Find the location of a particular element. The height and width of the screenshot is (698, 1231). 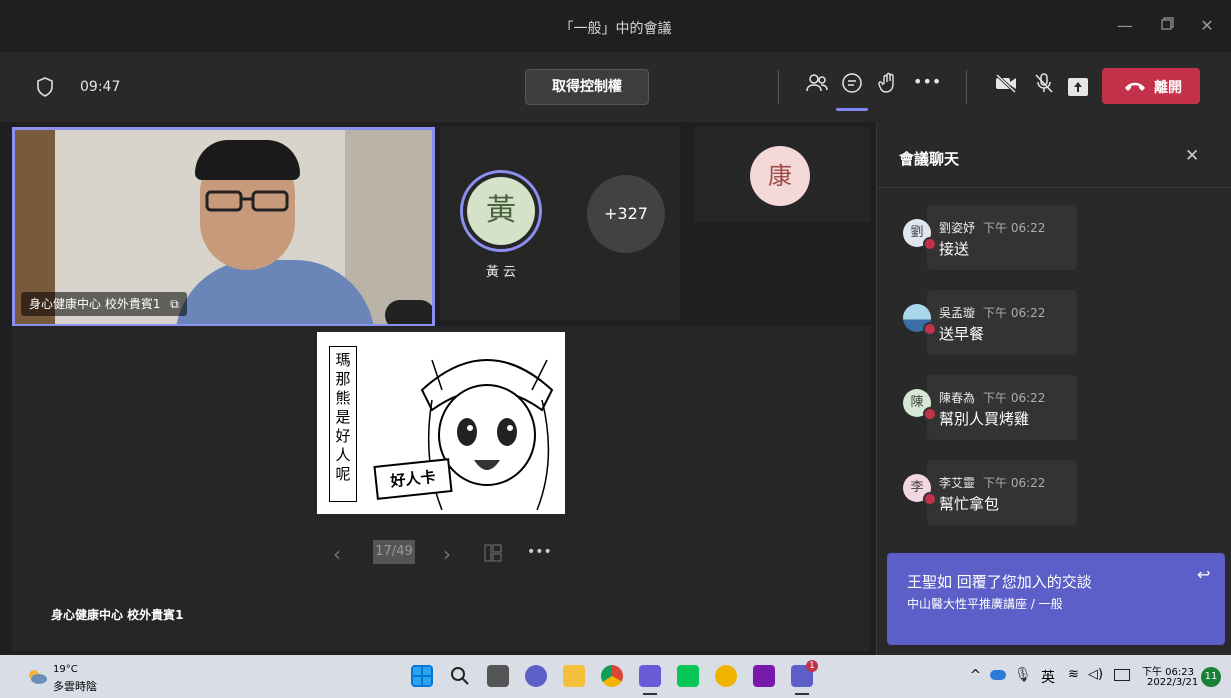

close-window-icon: ✕ is located at coordinates (1207, 26).